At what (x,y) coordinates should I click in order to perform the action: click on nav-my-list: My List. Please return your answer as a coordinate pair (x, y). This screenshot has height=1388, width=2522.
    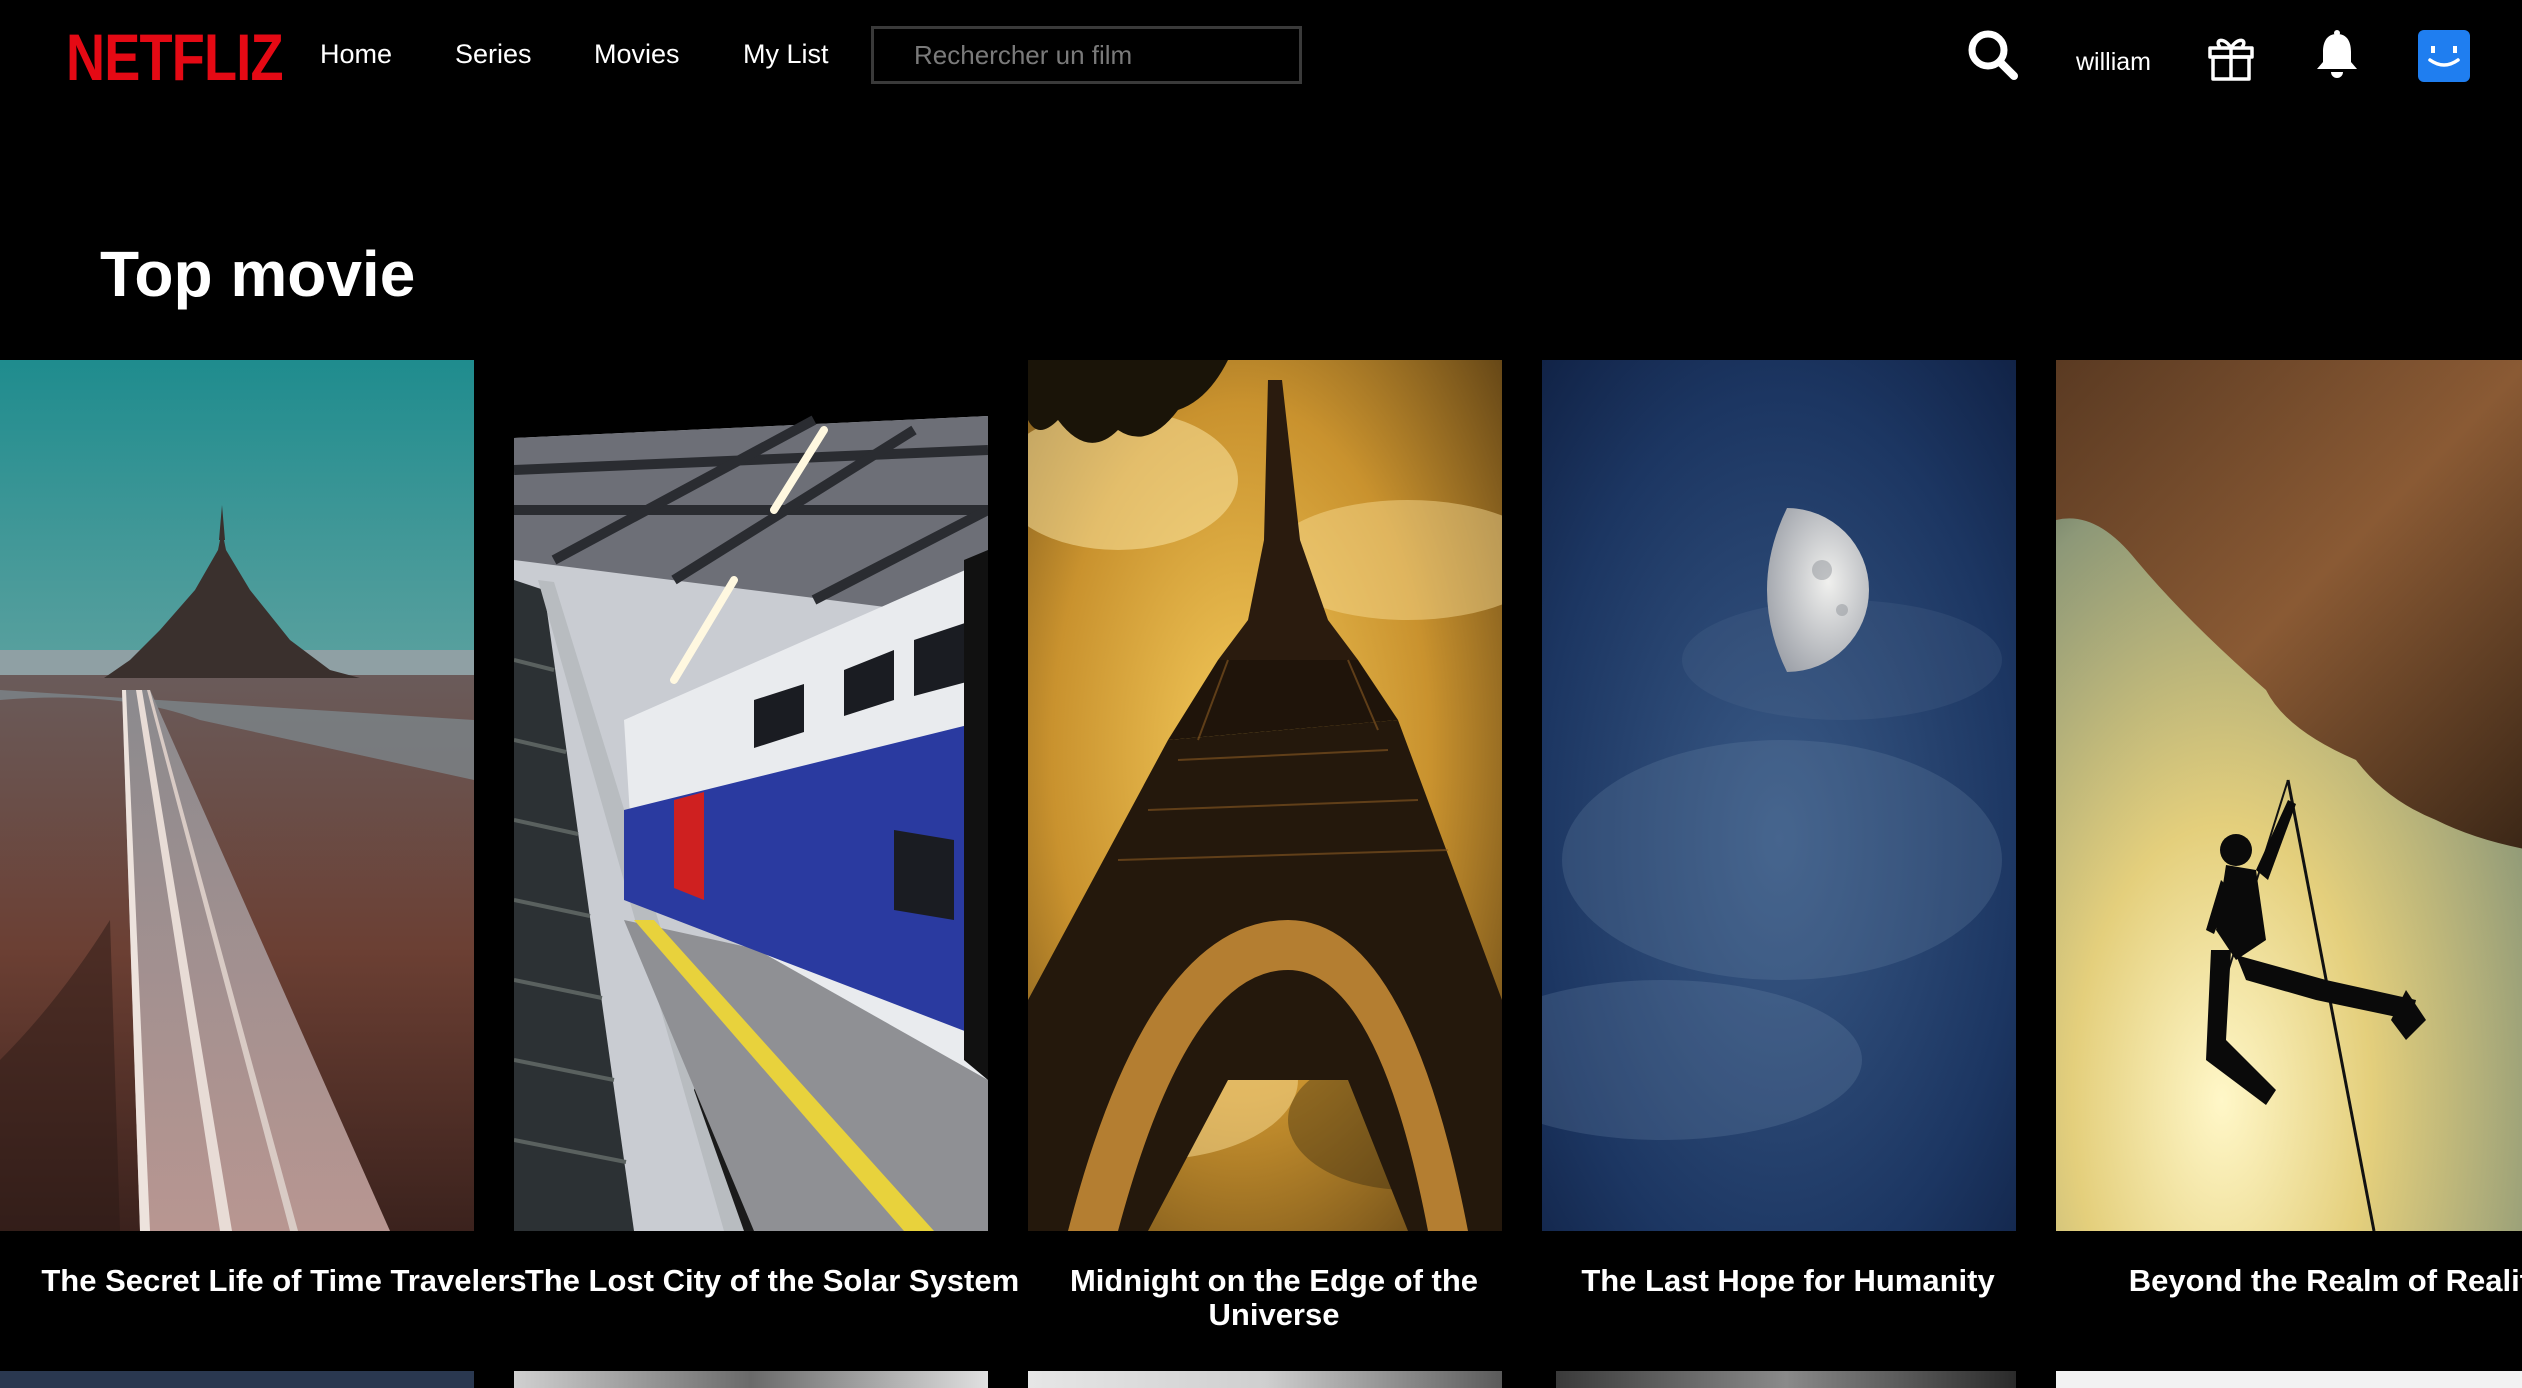
    Looking at the image, I should click on (786, 54).